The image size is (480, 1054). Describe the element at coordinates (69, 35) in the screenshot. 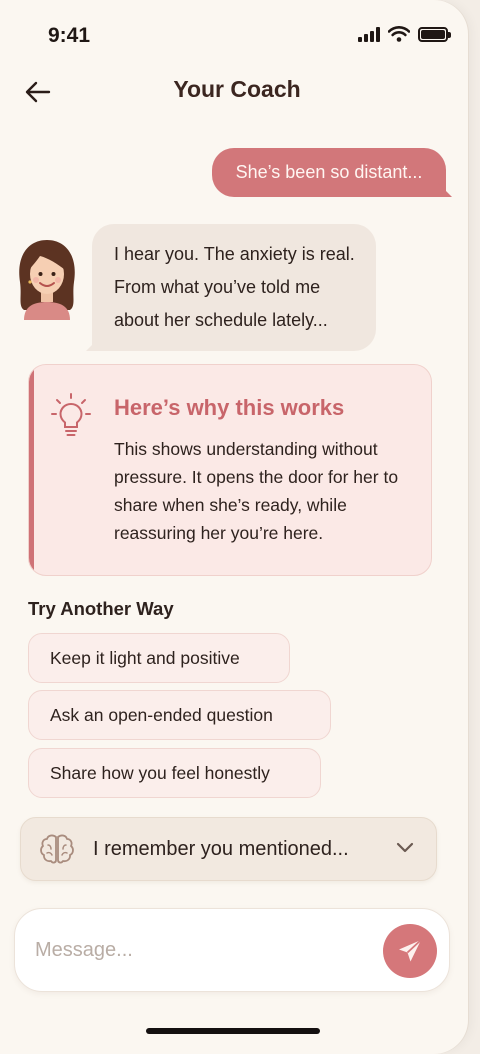

I see `status-time: 9:41` at that location.